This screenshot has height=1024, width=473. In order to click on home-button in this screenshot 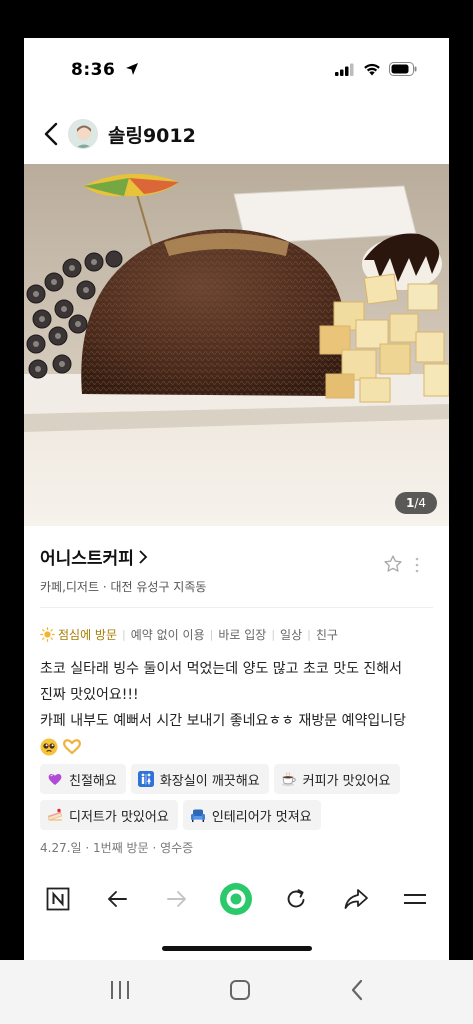, I will do `click(240, 992)`.